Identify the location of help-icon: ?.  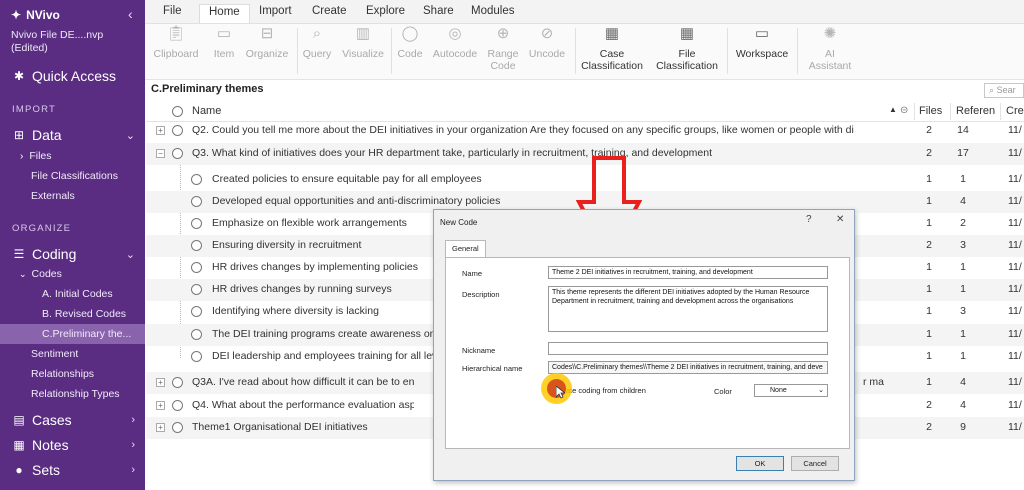
(809, 219).